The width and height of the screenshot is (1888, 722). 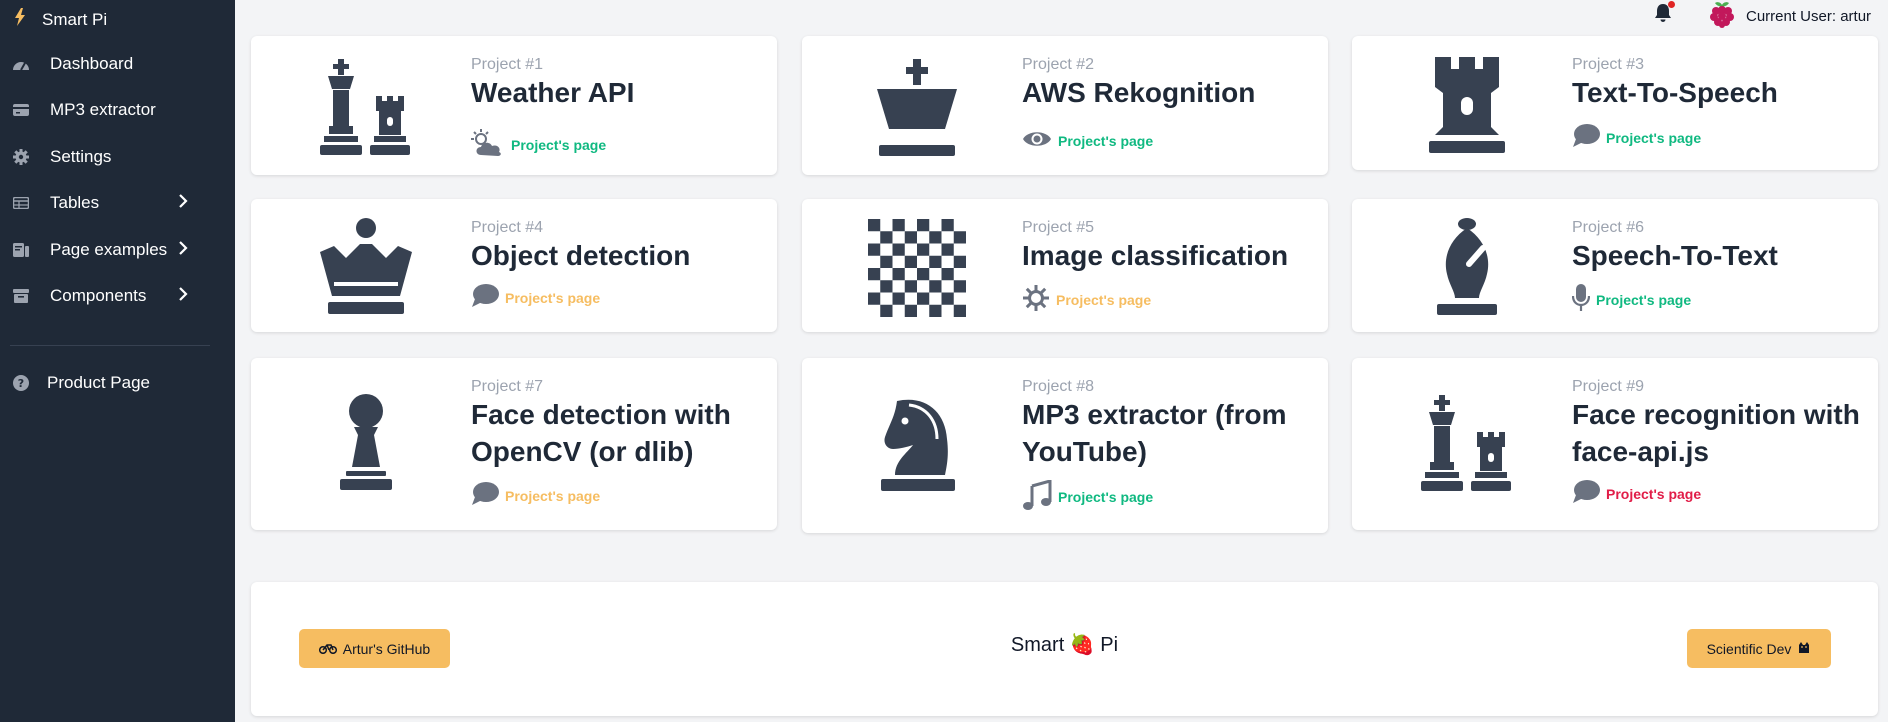 What do you see at coordinates (1058, 64) in the screenshot?
I see `project-number: Project #2` at bounding box center [1058, 64].